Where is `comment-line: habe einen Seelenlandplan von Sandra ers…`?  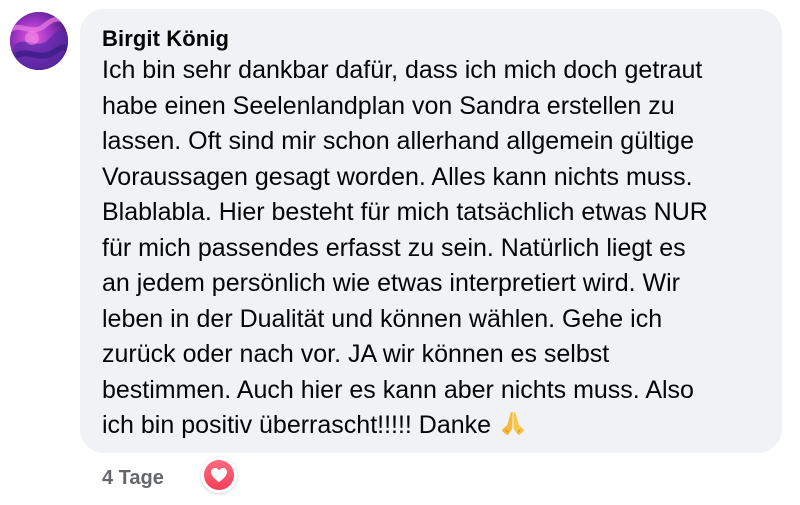
comment-line: habe einen Seelenlandplan von Sandra ers… is located at coordinates (388, 105).